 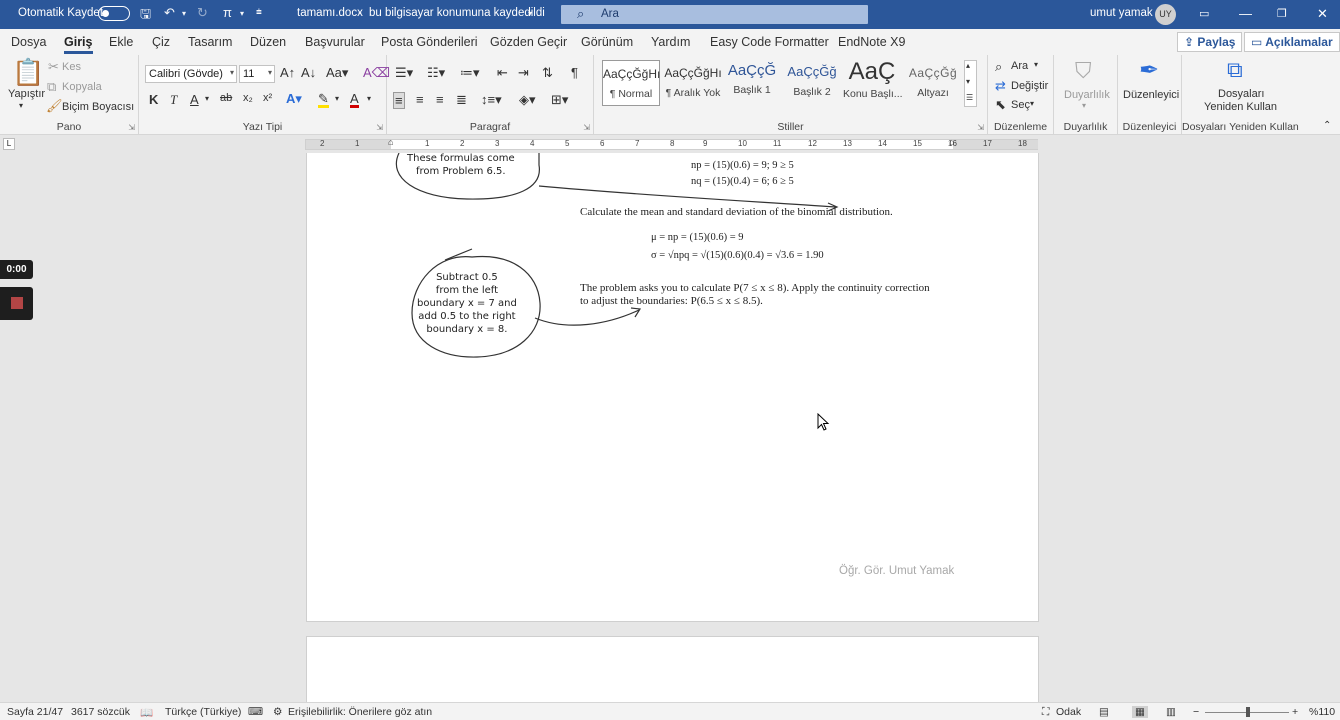 I want to click on text-predictions-icon: ⌨, so click(x=255, y=712).